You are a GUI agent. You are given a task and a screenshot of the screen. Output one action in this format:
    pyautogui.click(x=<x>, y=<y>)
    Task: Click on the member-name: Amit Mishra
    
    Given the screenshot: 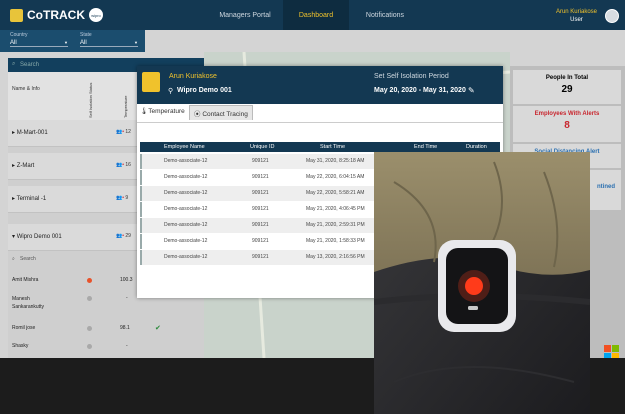 What is the action you would take?
    pyautogui.click(x=25, y=280)
    